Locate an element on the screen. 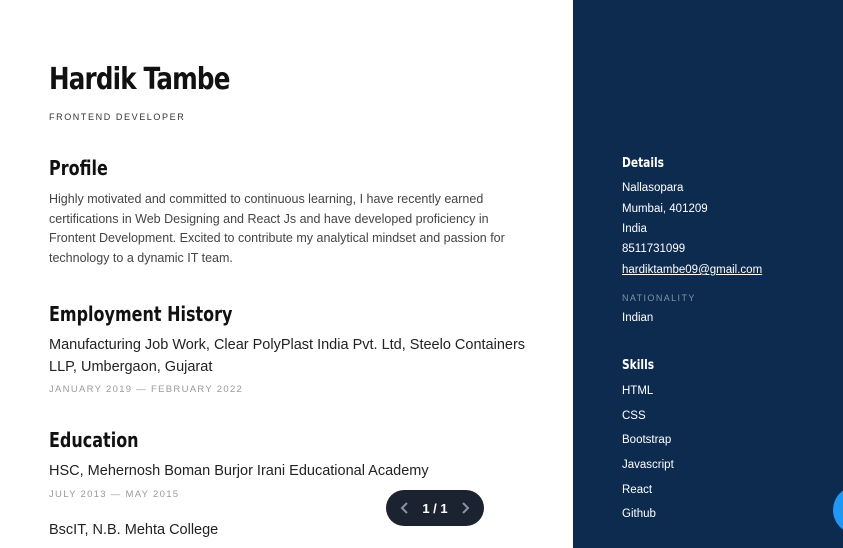 The width and height of the screenshot is (843, 548). skill-item: React is located at coordinates (637, 490).